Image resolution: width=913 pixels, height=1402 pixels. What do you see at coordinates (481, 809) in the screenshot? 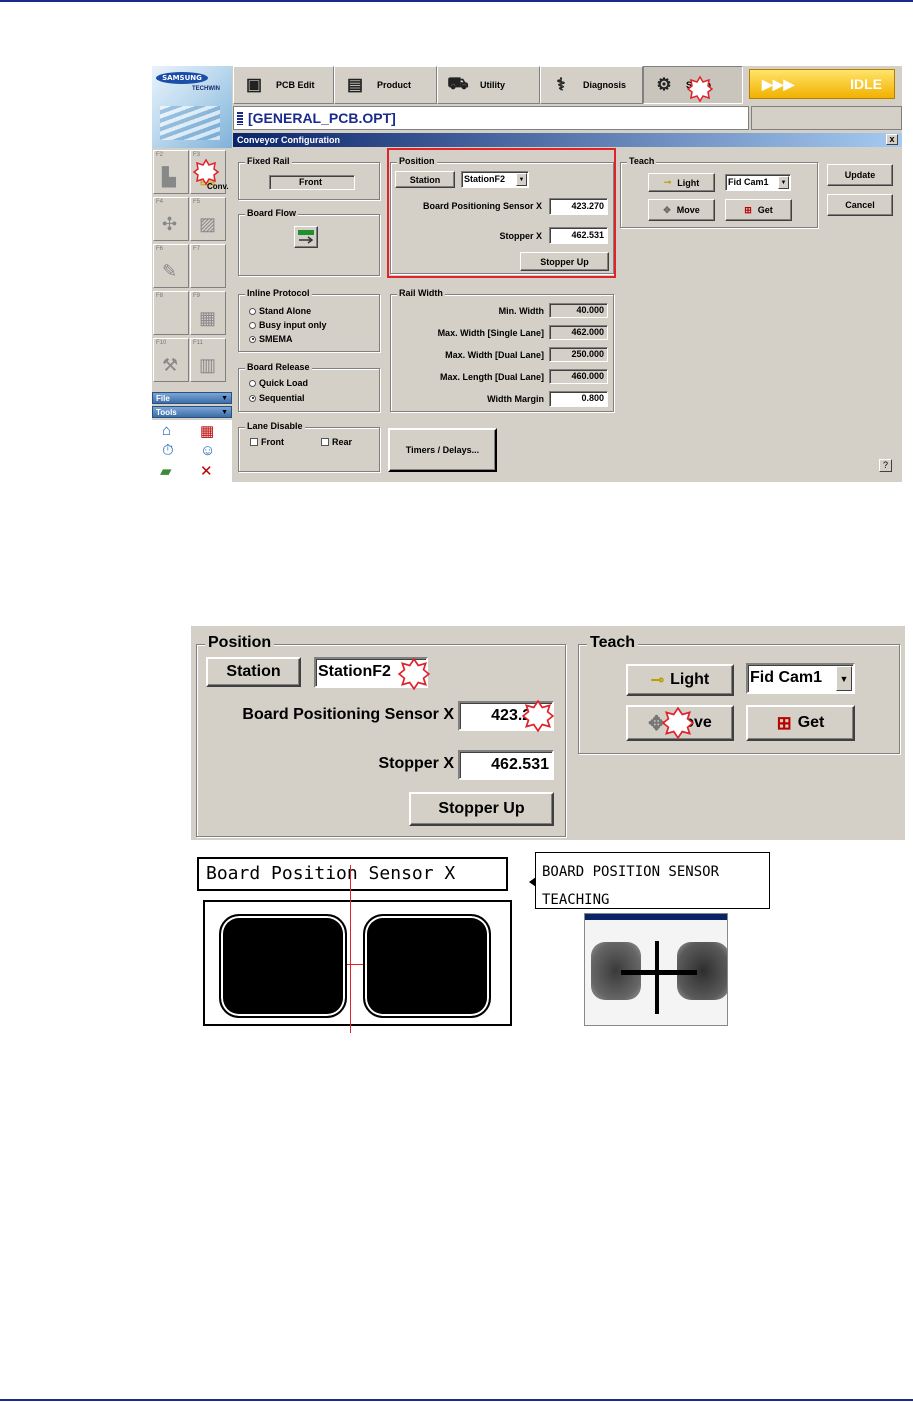
I see `zoom-stopper-up-button: Stopper Up` at bounding box center [481, 809].